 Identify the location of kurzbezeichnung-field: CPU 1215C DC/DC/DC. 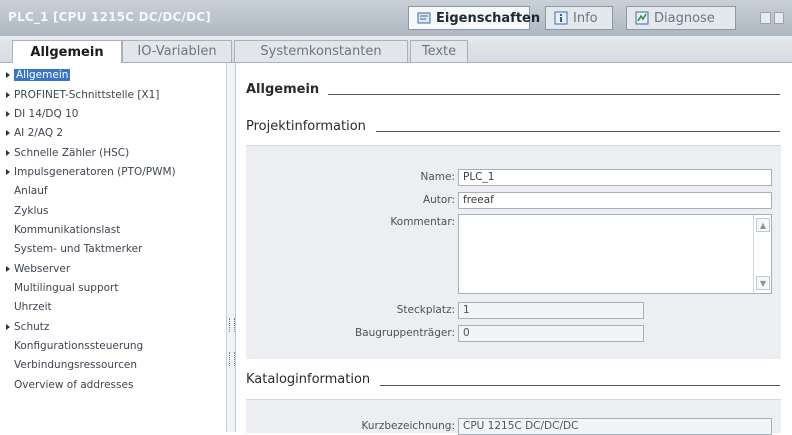
(615, 426).